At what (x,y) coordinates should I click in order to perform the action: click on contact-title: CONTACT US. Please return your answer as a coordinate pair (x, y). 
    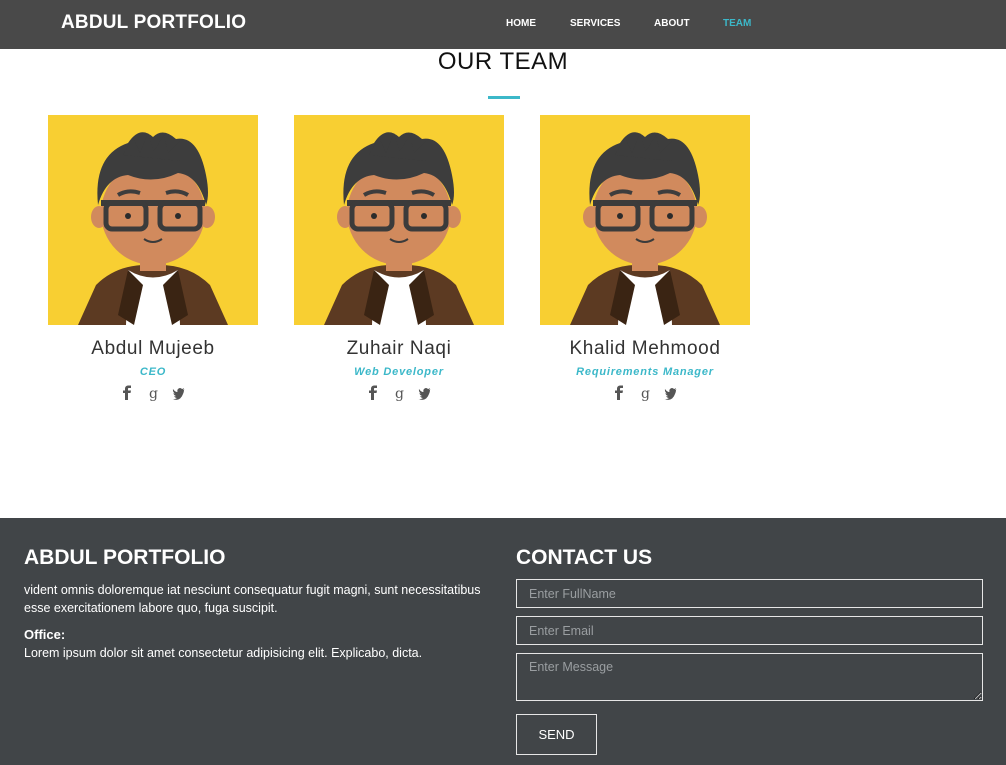
    Looking at the image, I should click on (584, 557).